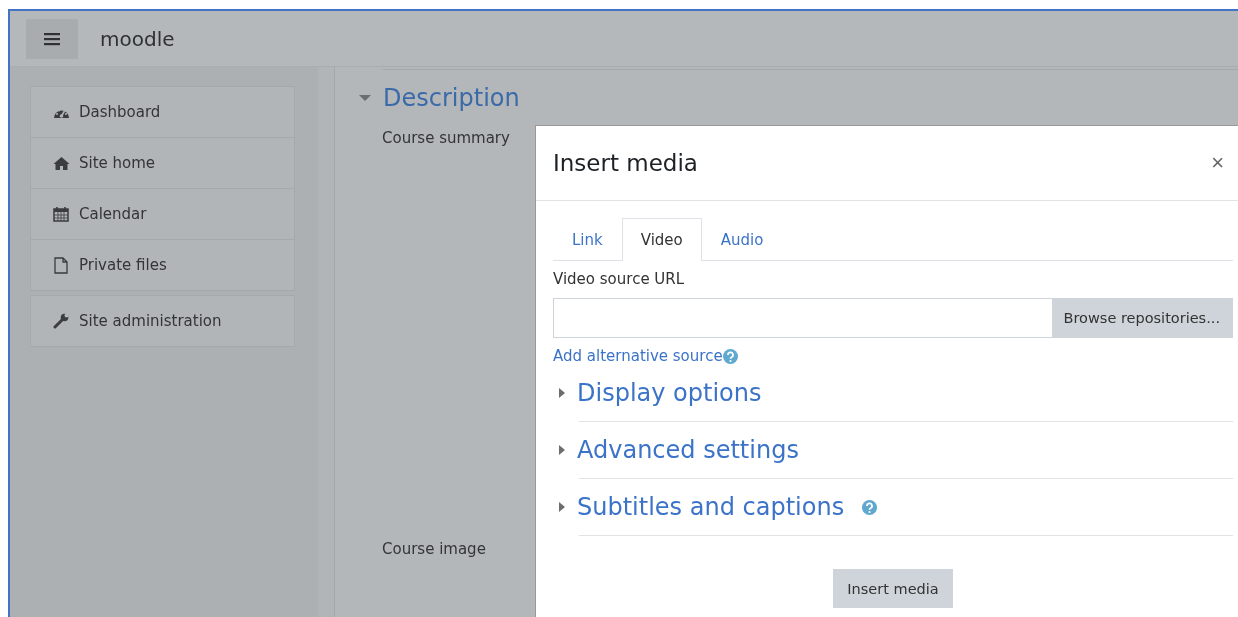 The image size is (1238, 617). Describe the element at coordinates (587, 239) in the screenshot. I see `tab: Link` at that location.